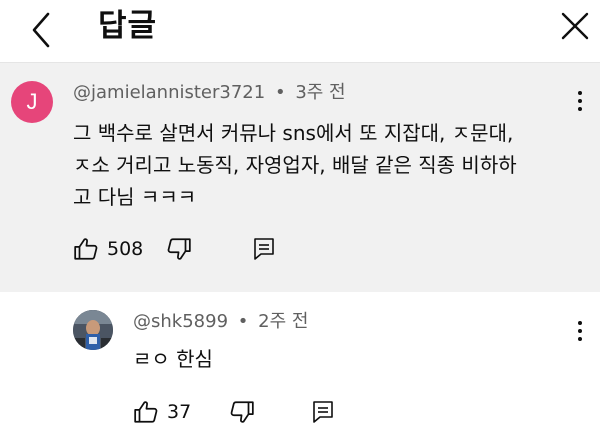  What do you see at coordinates (320, 92) in the screenshot?
I see `comment-time: 3주 전` at bounding box center [320, 92].